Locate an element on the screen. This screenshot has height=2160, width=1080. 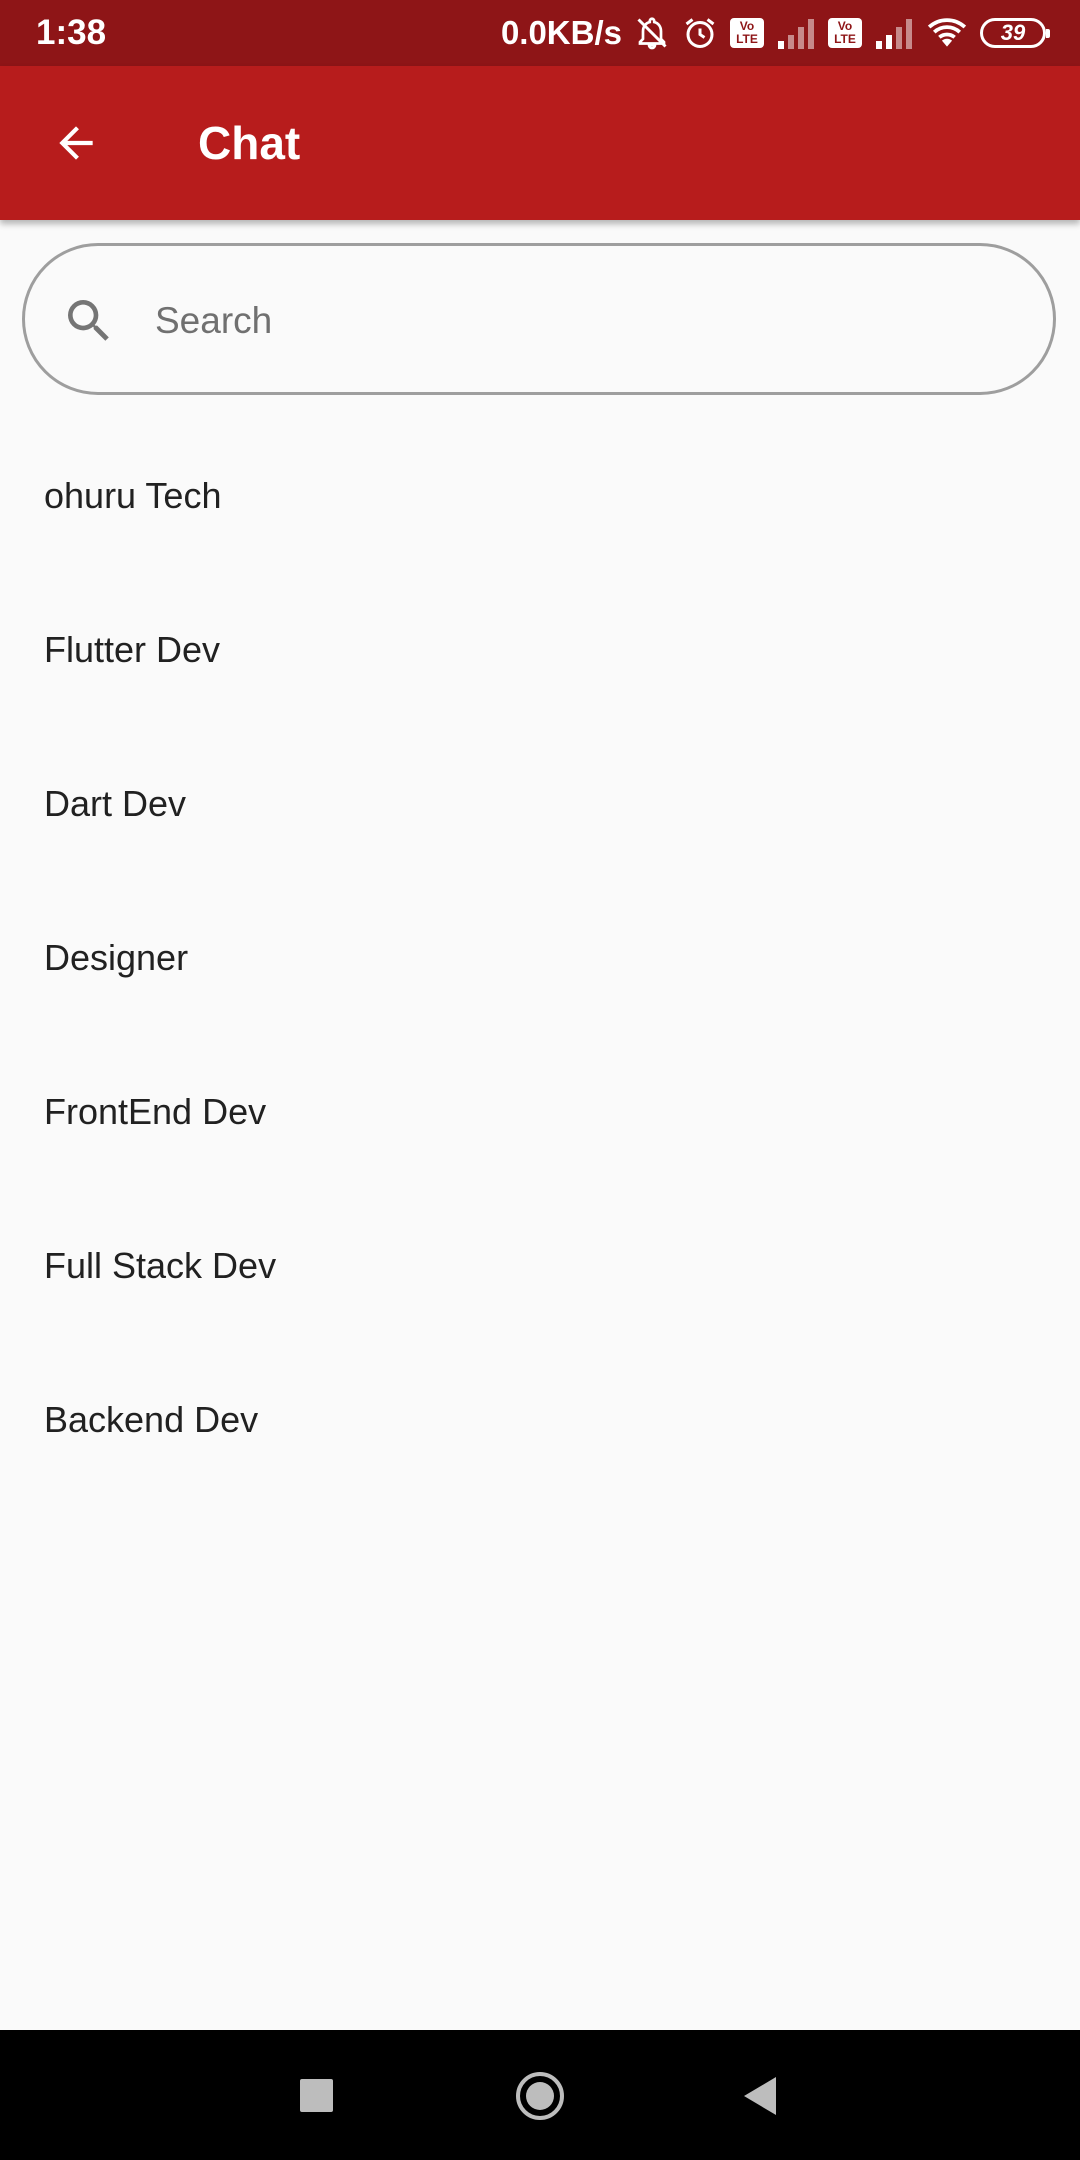
list-item: Full Stack Dev is located at coordinates (540, 1266).